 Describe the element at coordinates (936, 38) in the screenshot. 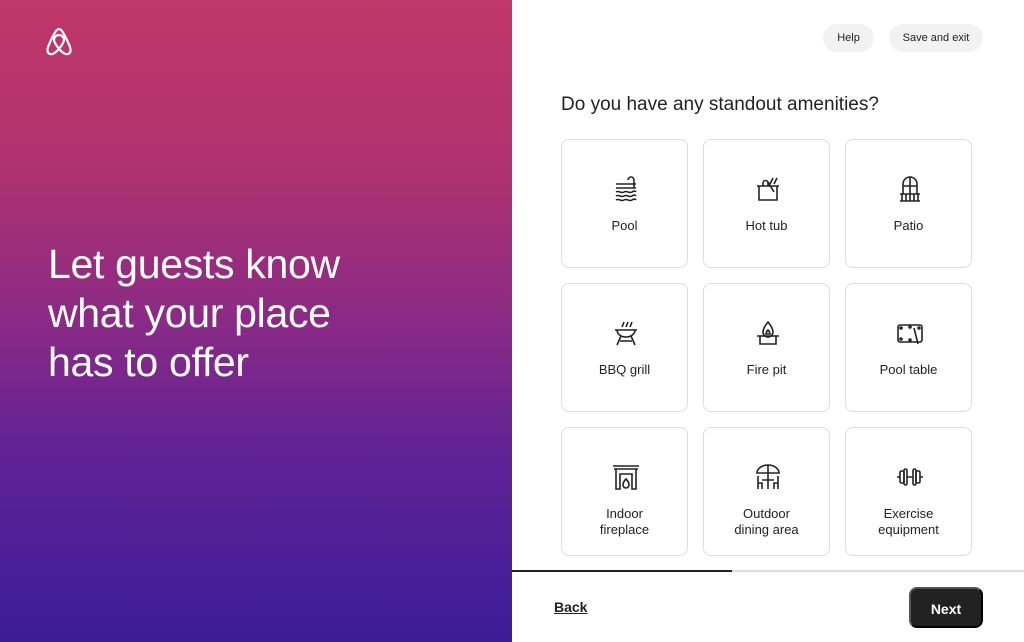

I see `save-exit-button: Save and exit` at that location.